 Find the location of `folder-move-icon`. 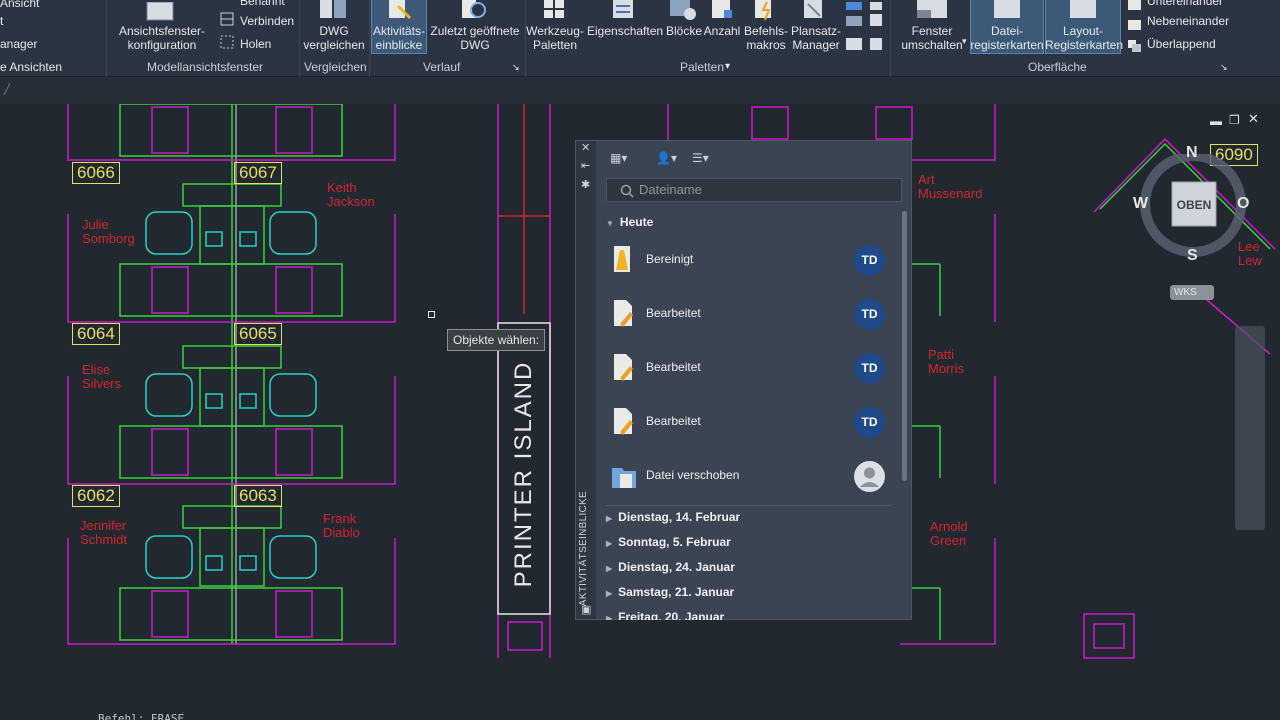

folder-move-icon is located at coordinates (624, 478).